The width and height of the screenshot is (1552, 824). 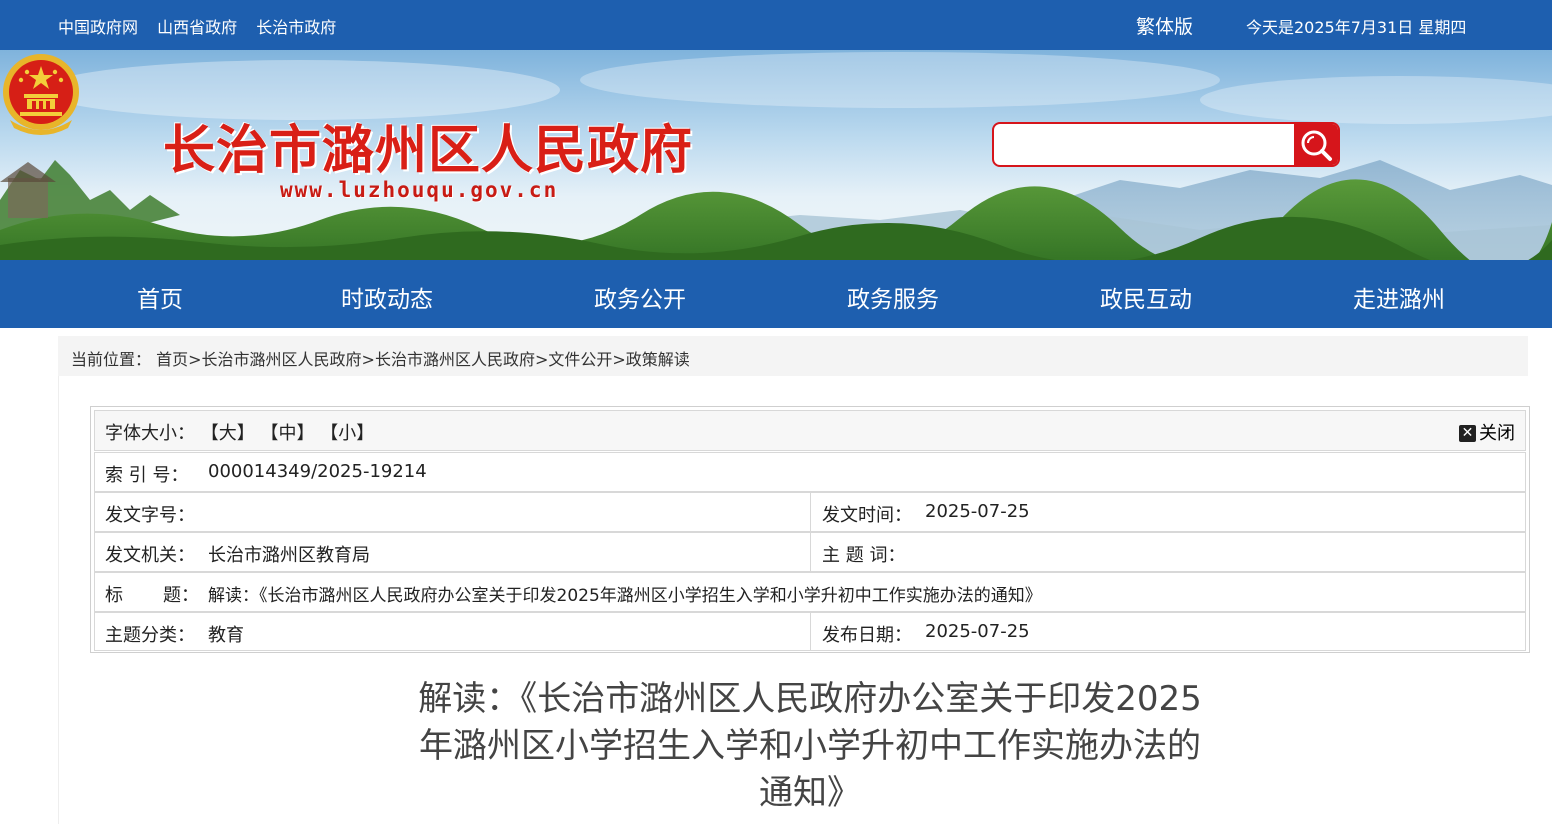 What do you see at coordinates (1467, 433) in the screenshot?
I see `close-icon: ✕` at bounding box center [1467, 433].